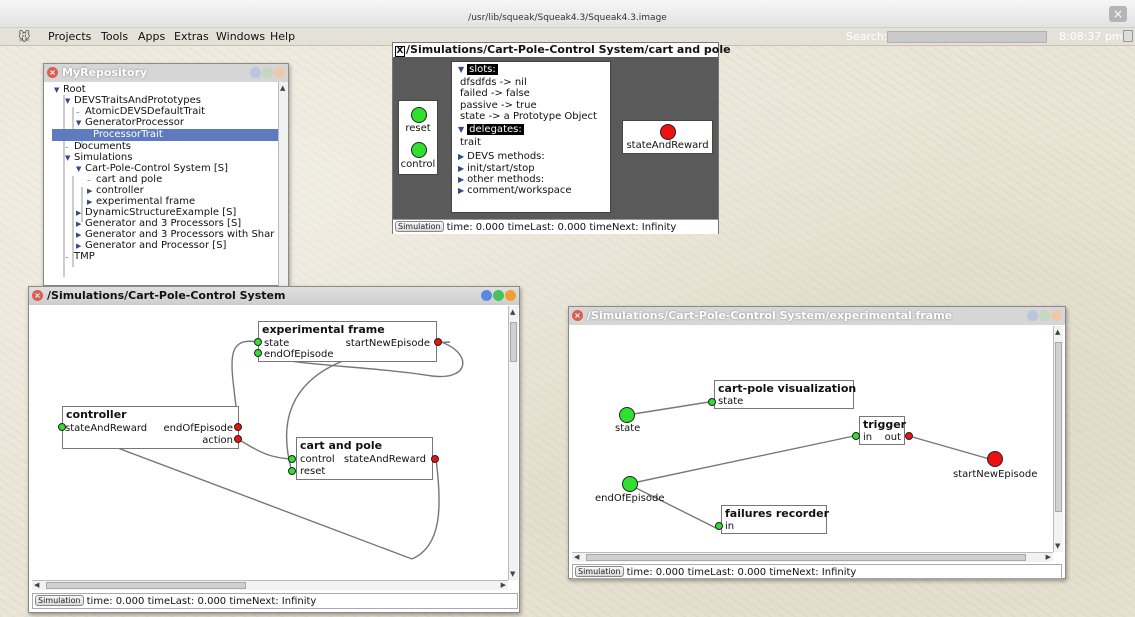 This screenshot has height=617, width=1135. I want to click on system-horizontal-scrollbar: ◀ ▶, so click(270, 585).